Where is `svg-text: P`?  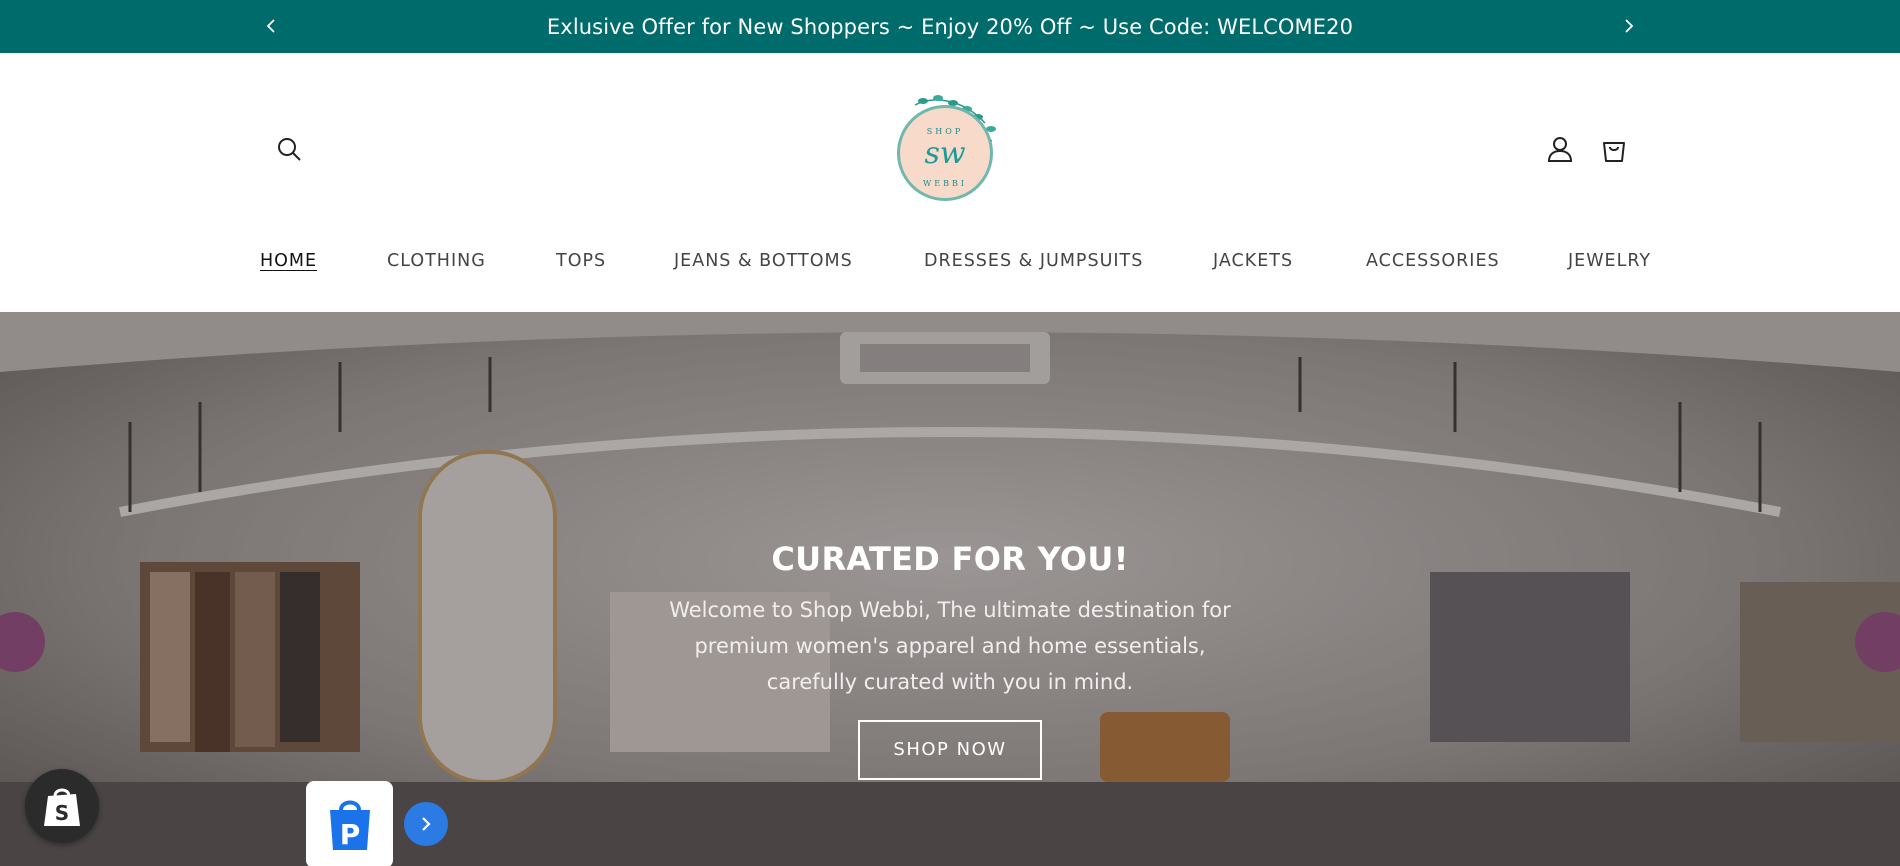
svg-text: P is located at coordinates (349, 834).